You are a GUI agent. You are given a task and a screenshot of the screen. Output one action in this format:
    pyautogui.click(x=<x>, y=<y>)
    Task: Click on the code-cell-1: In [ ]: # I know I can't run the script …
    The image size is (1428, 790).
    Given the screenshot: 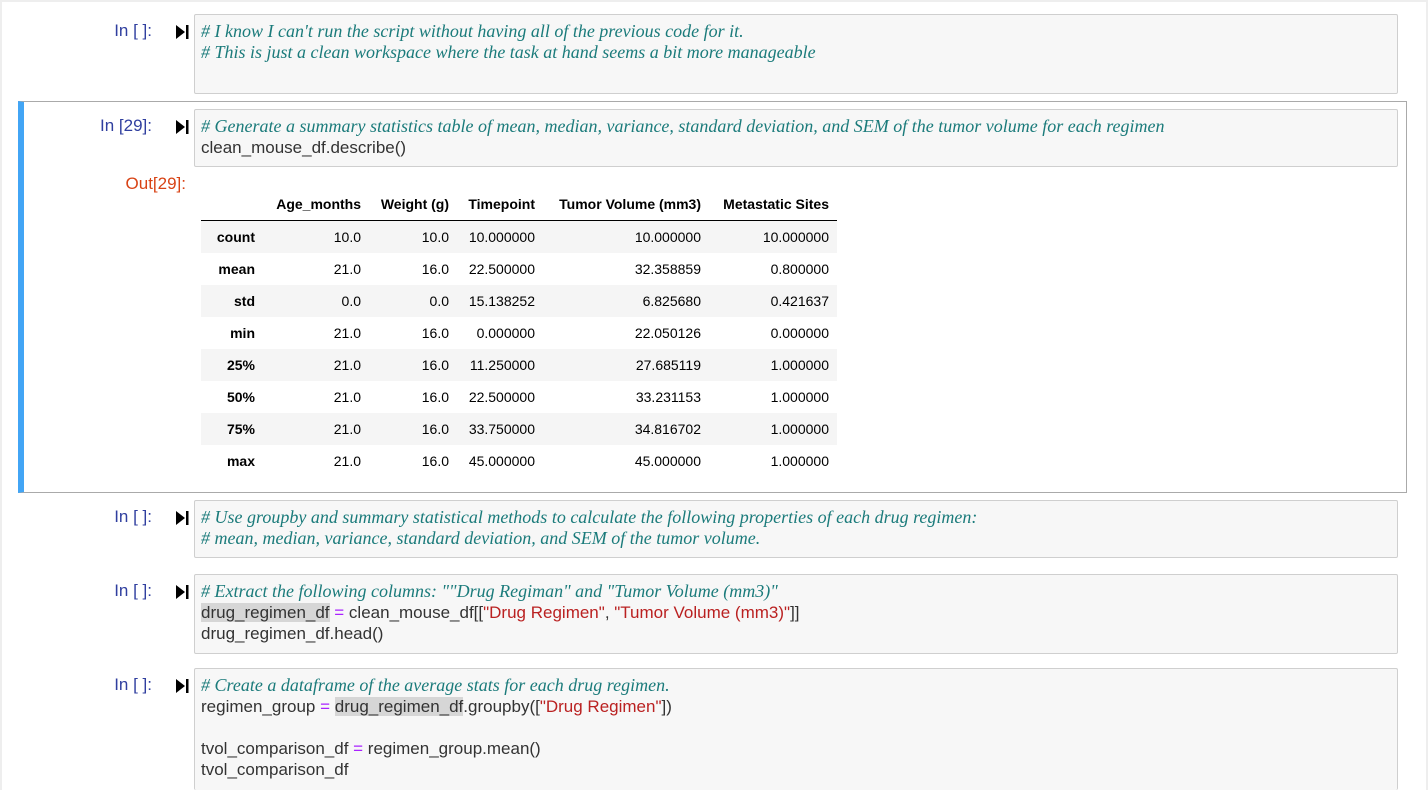 What is the action you would take?
    pyautogui.click(x=714, y=50)
    